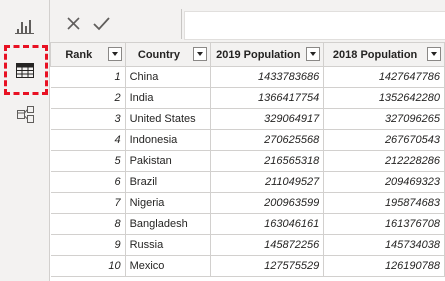 This screenshot has height=281, width=445. Describe the element at coordinates (267, 54) in the screenshot. I see `column-header-2019-population: 2019 Population` at that location.